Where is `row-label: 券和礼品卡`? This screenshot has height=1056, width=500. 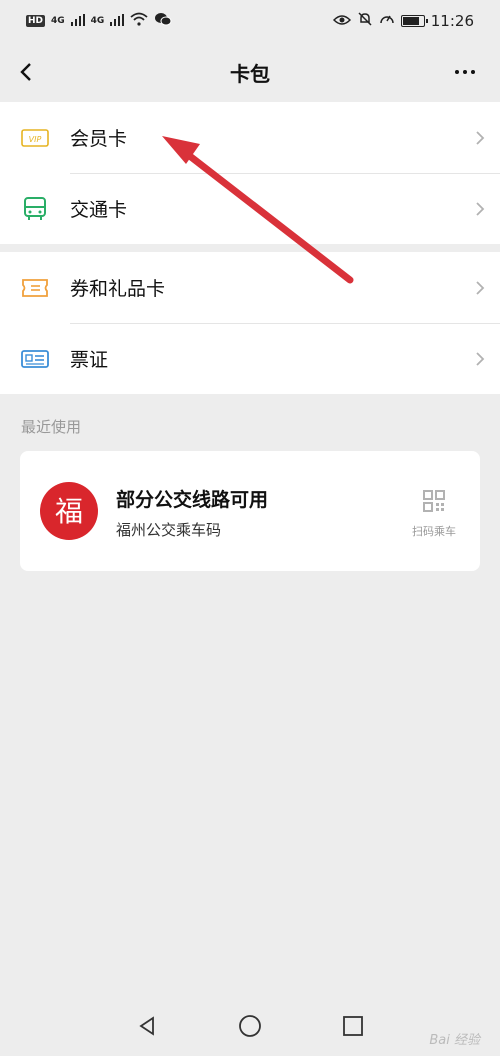 row-label: 券和礼品卡 is located at coordinates (118, 289).